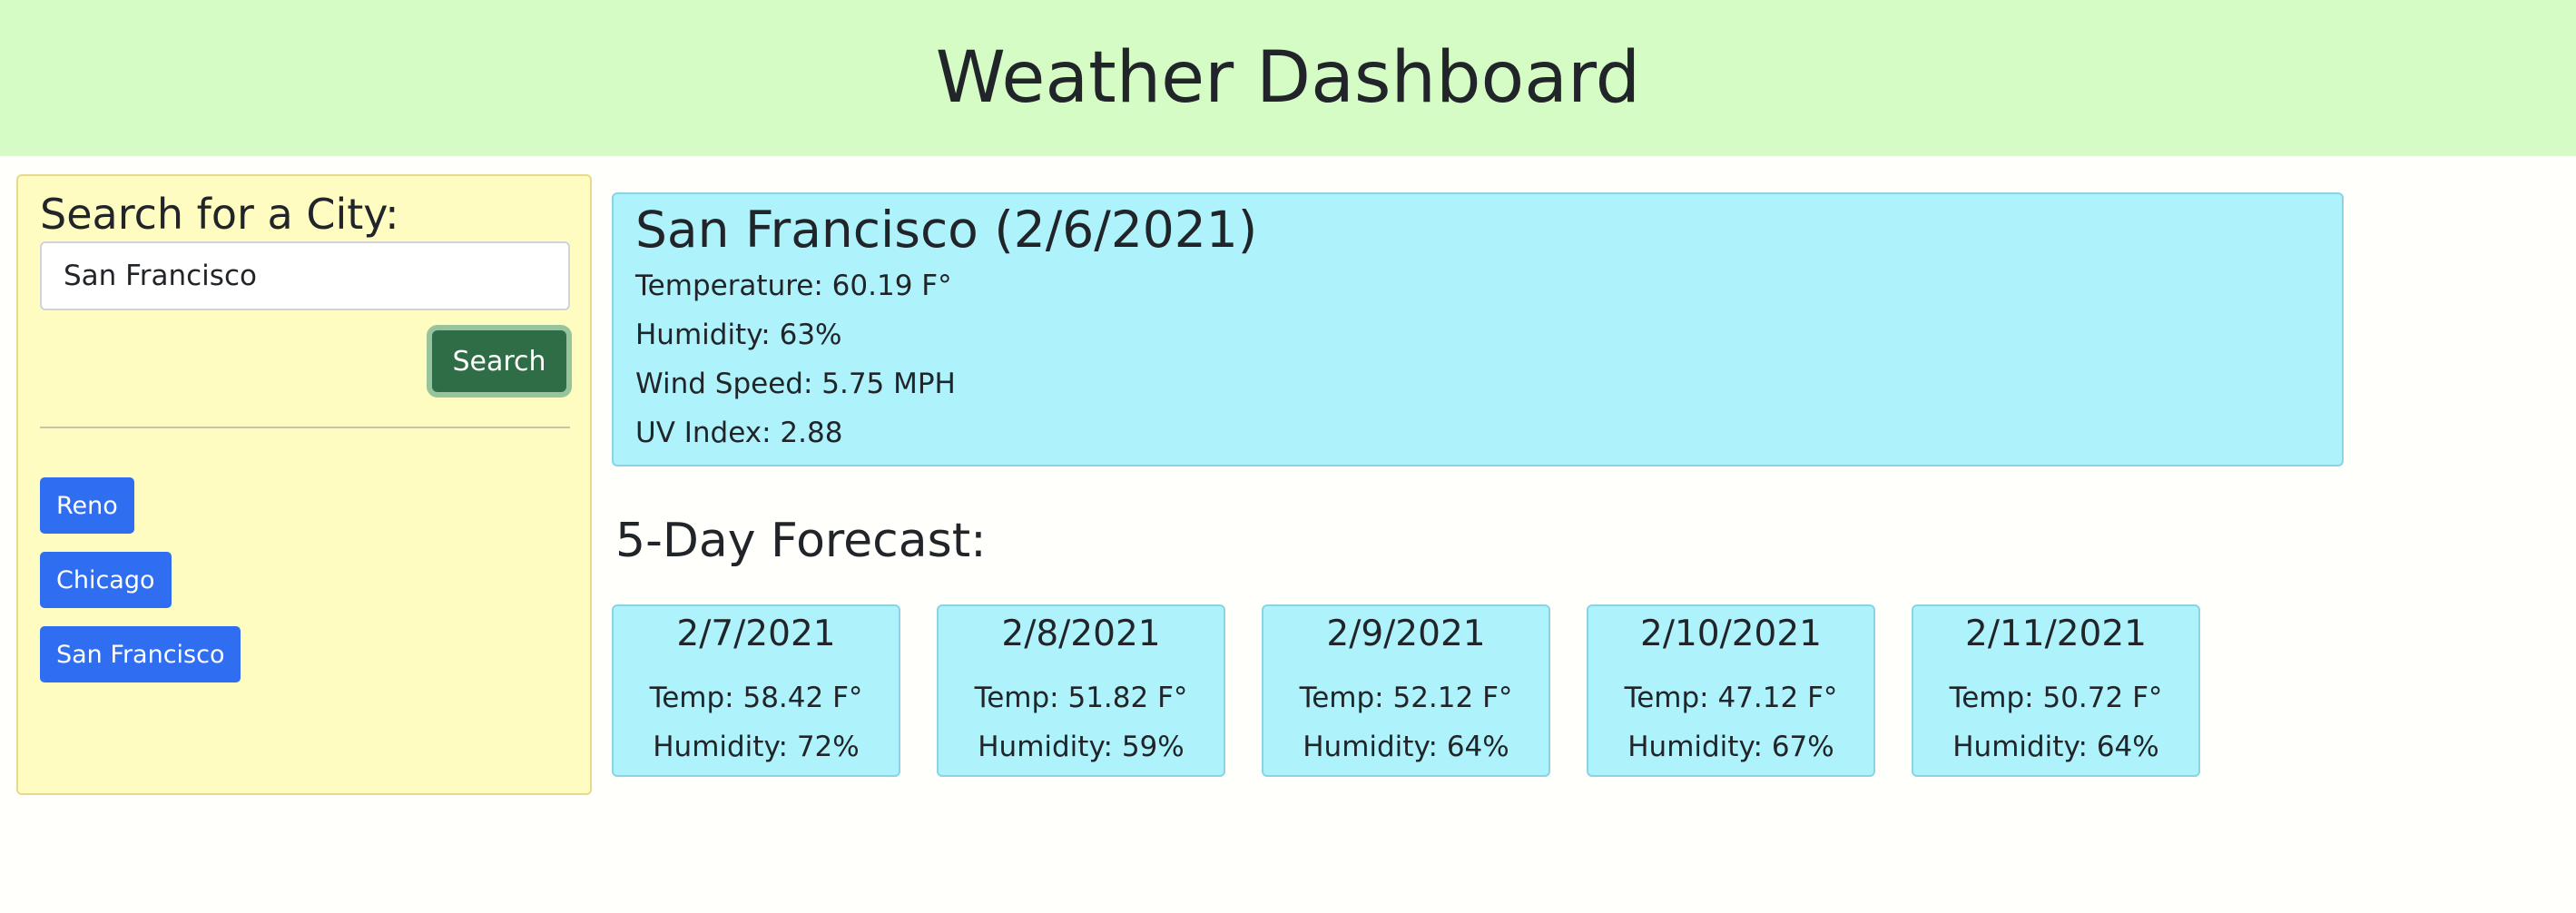 This screenshot has width=2576, height=913. What do you see at coordinates (739, 433) in the screenshot?
I see `current-uv-index: UV Index: 2.88` at bounding box center [739, 433].